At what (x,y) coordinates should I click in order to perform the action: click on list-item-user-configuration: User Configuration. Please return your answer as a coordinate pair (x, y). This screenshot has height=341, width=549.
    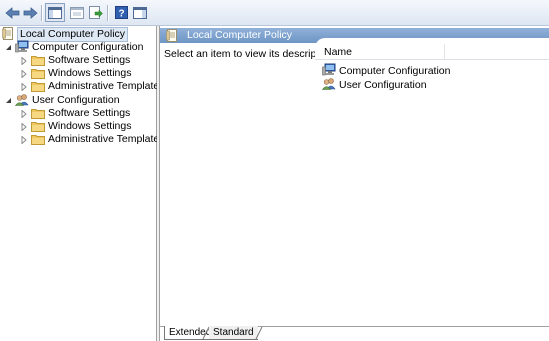
    Looking at the image, I should click on (374, 85).